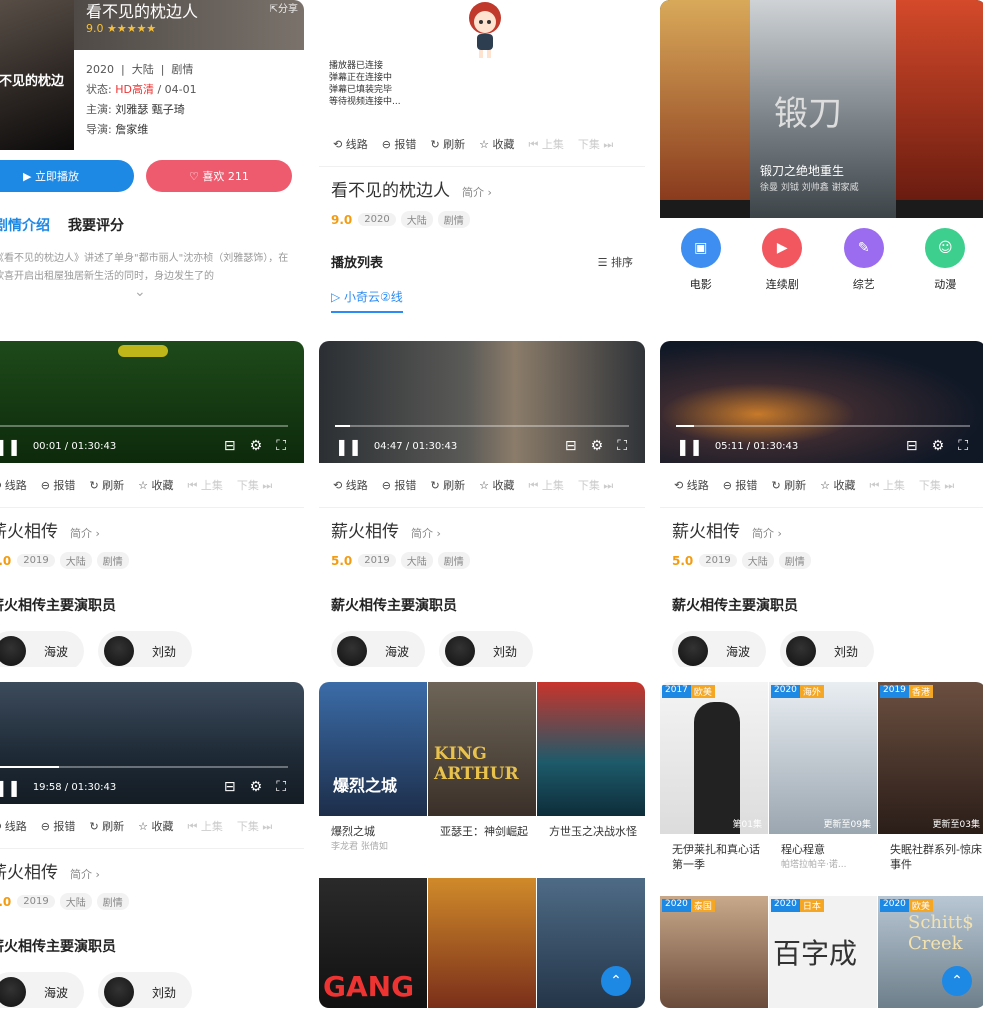 The image size is (983, 1009). Describe the element at coordinates (782, 260) in the screenshot. I see `category-series: ▶ 连续剧` at that location.